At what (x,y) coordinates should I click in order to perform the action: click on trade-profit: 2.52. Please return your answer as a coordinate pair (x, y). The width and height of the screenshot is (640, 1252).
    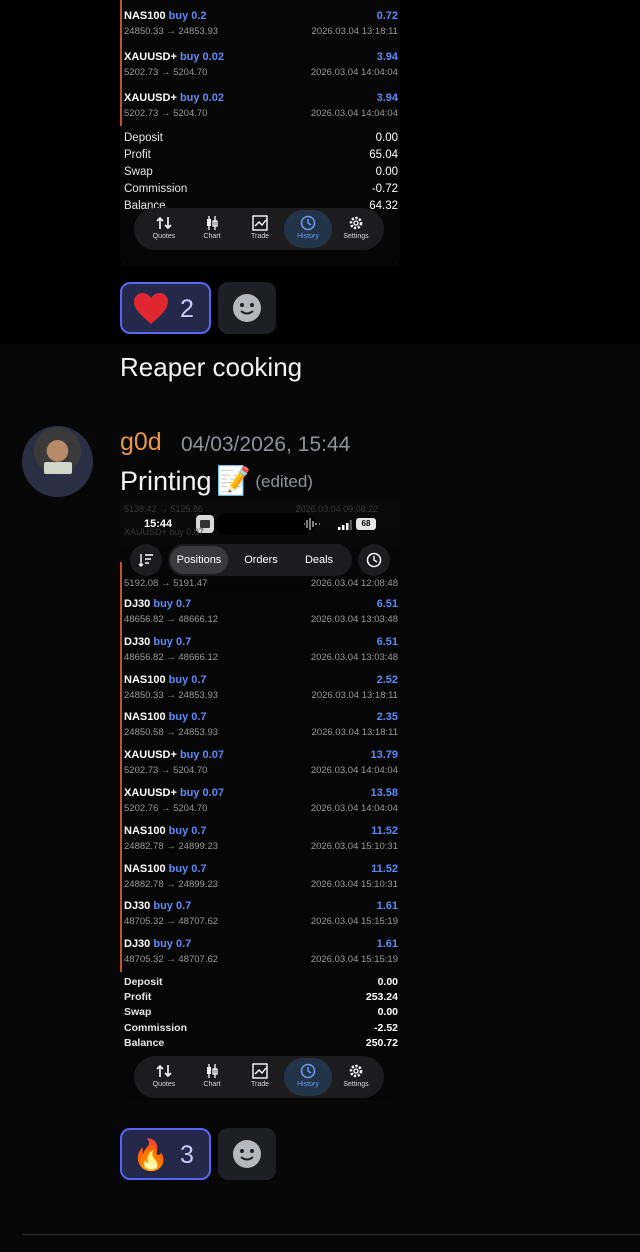
    Looking at the image, I should click on (387, 679).